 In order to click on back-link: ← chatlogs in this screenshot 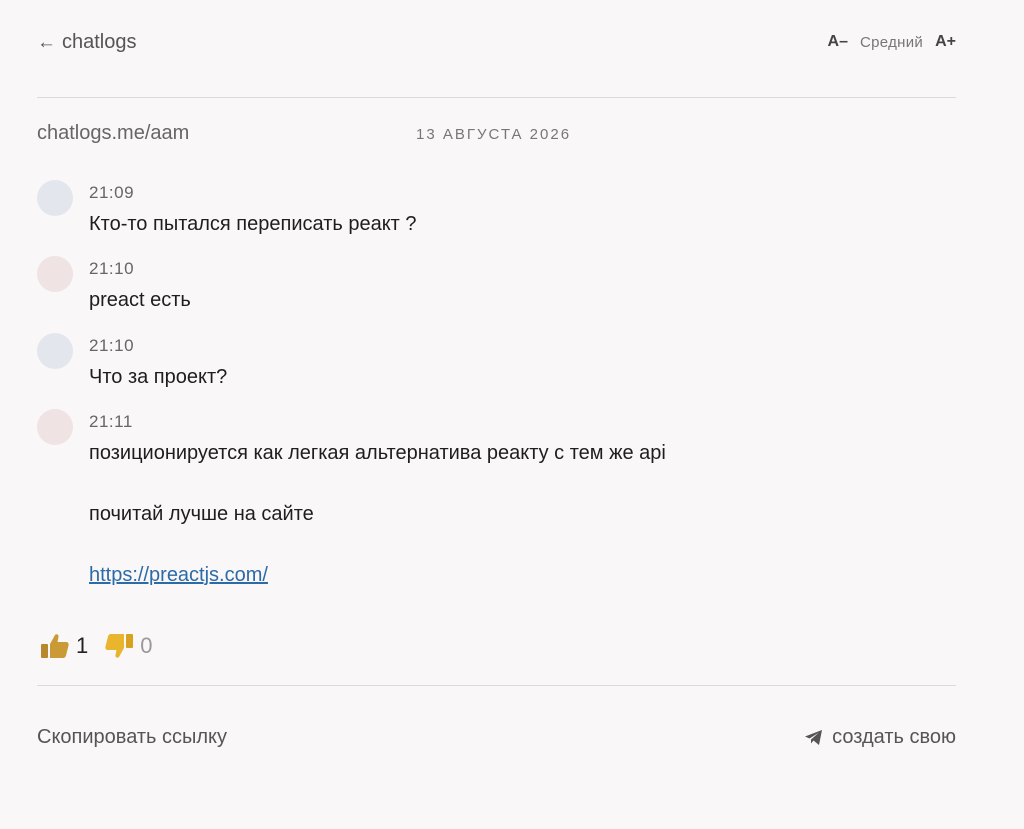, I will do `click(87, 42)`.